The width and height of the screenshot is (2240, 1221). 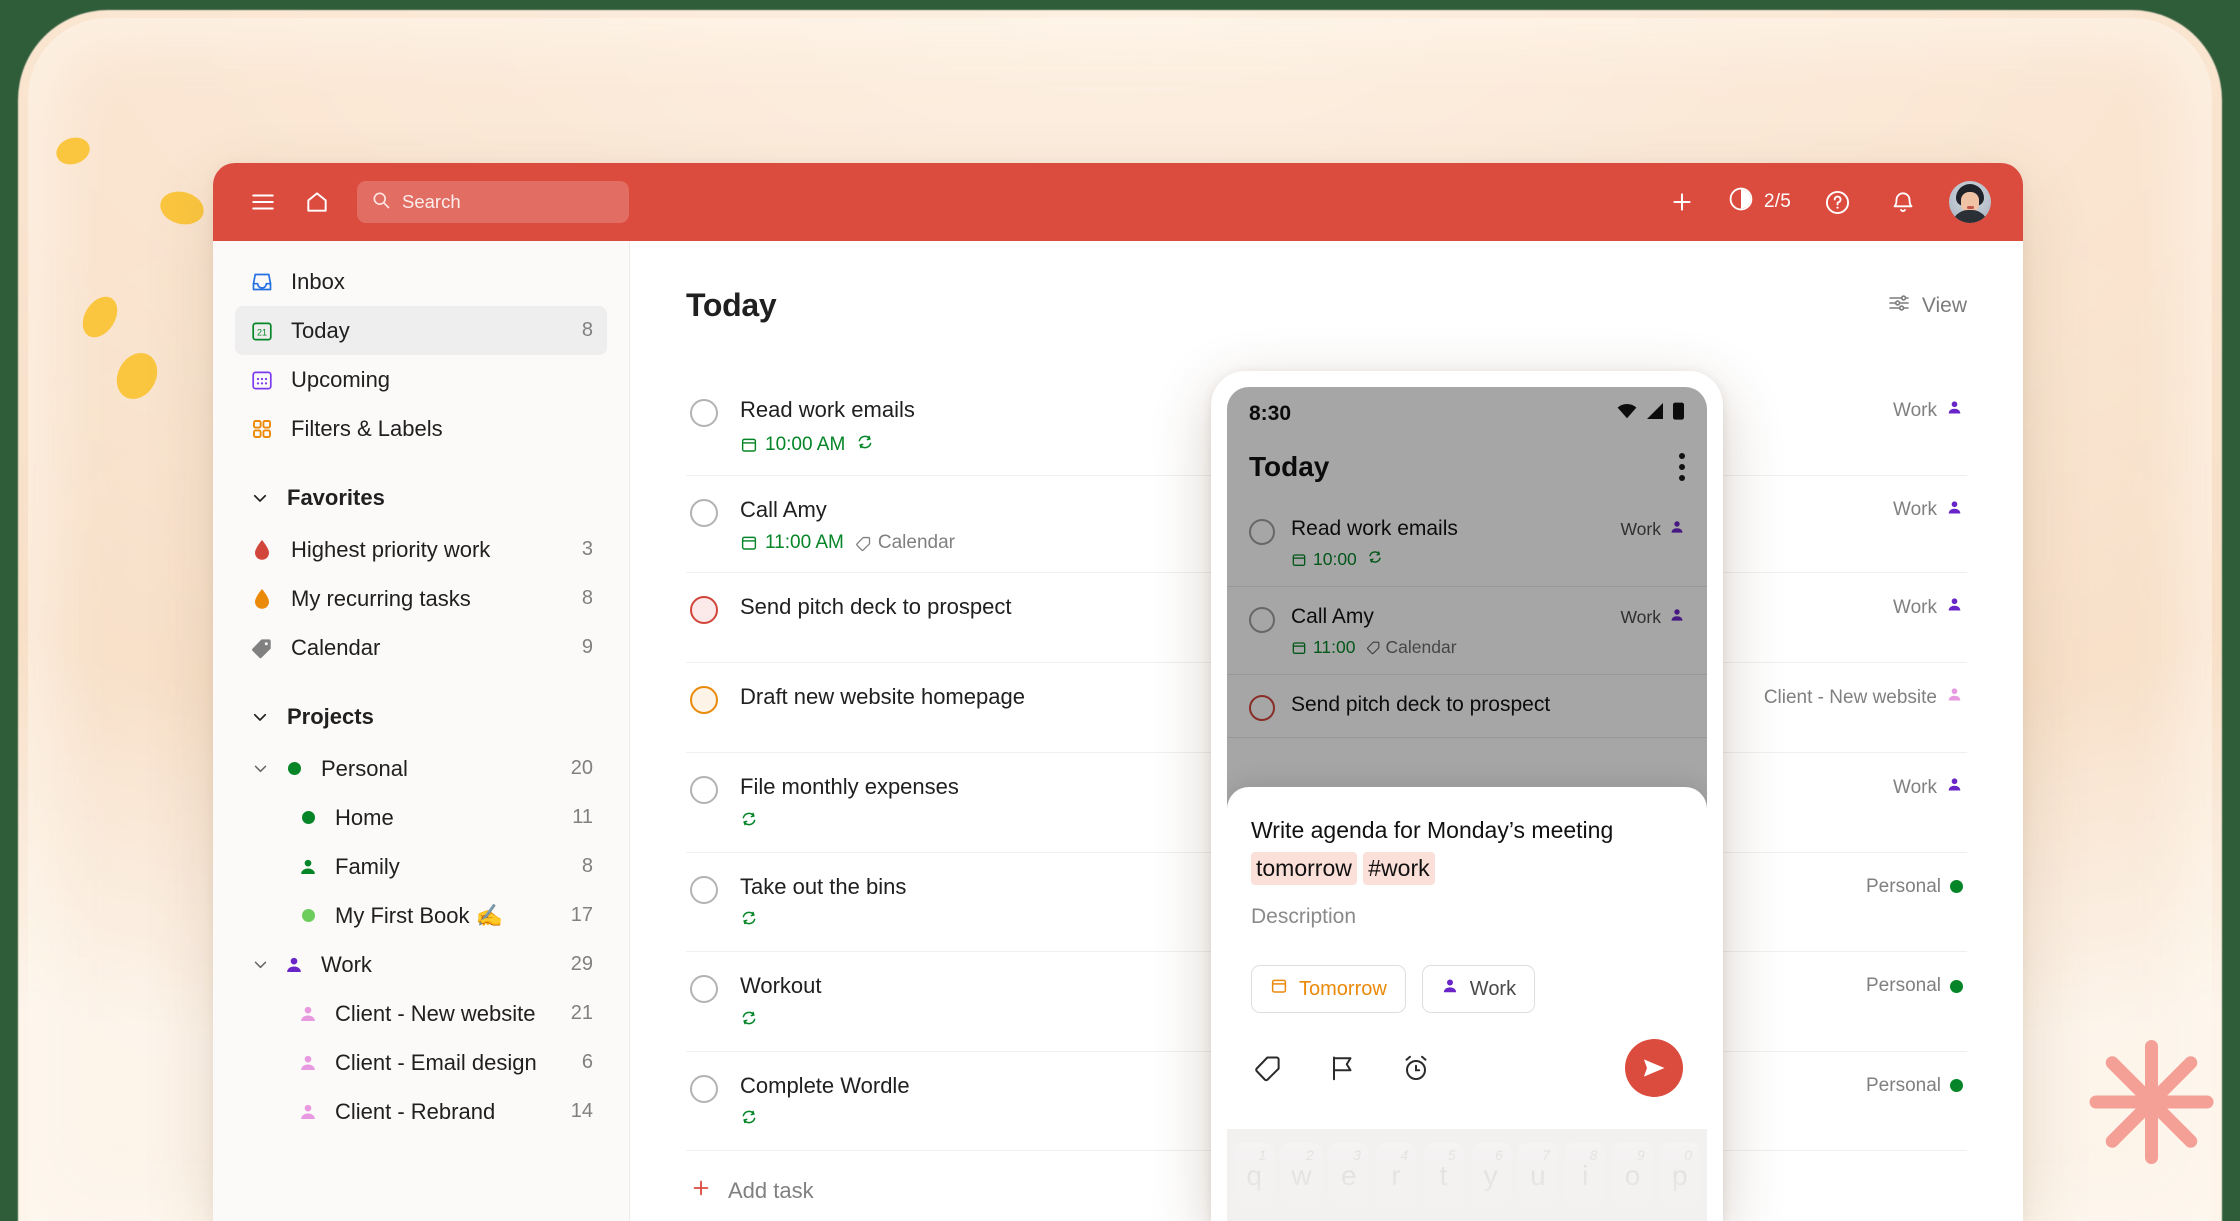 What do you see at coordinates (263, 202) in the screenshot?
I see `hamburger-menu-icon` at bounding box center [263, 202].